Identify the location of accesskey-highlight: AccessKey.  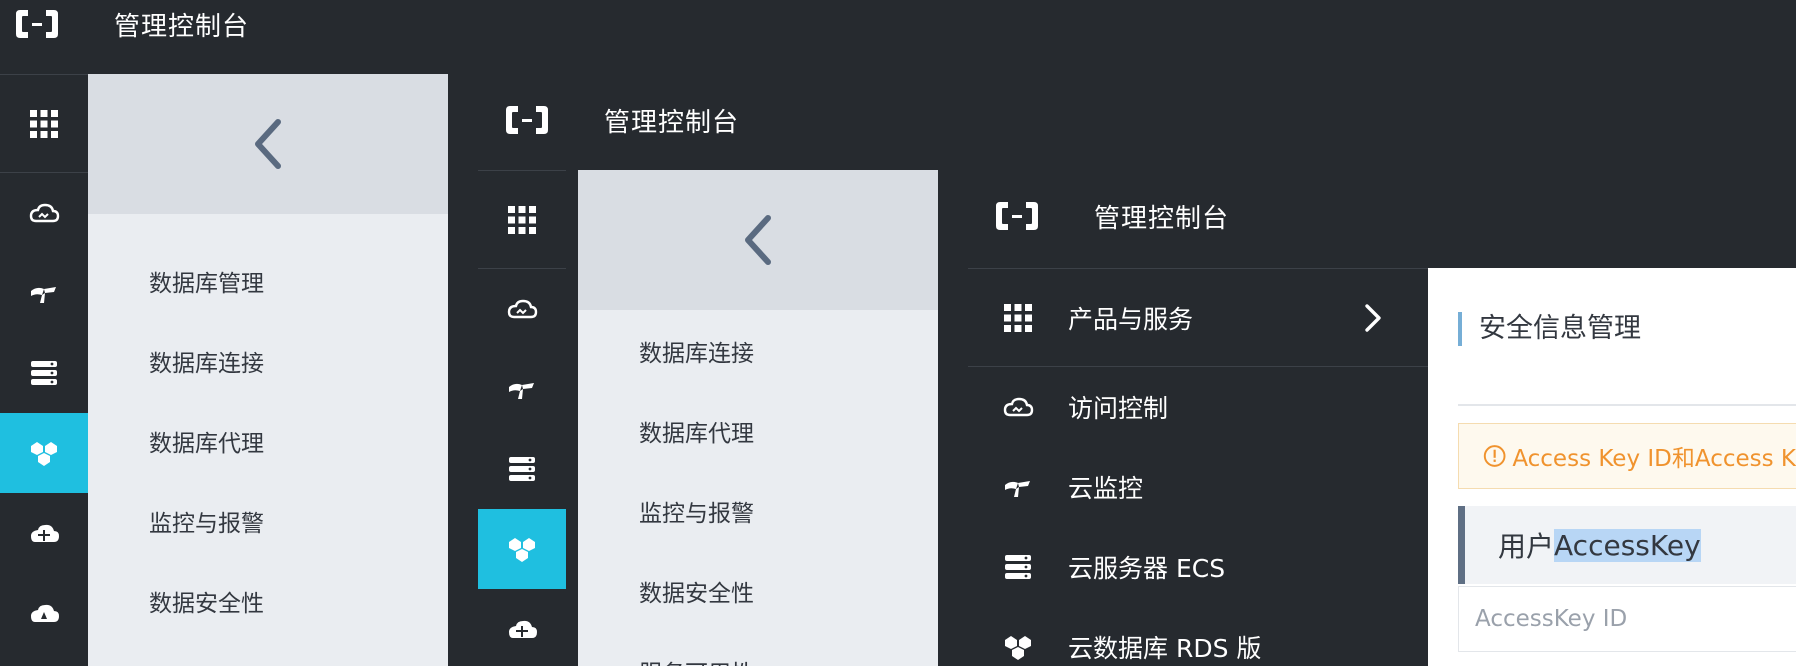
(1627, 545).